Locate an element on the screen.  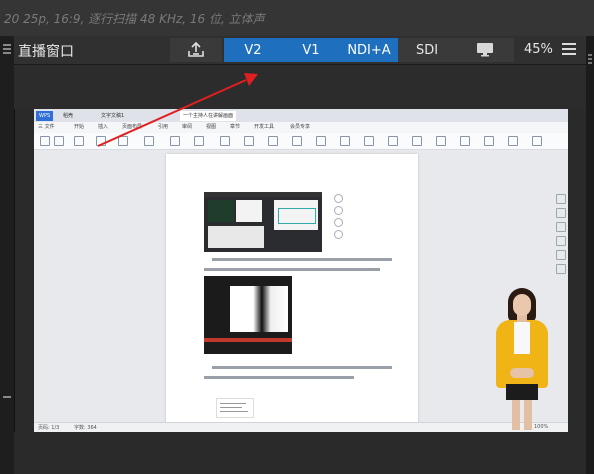
zoom-level: 45% is located at coordinates (538, 49).